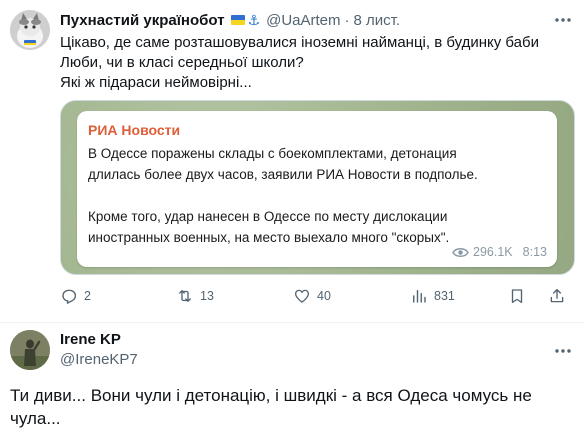  What do you see at coordinates (87, 296) in the screenshot?
I see `reply-count: 2` at bounding box center [87, 296].